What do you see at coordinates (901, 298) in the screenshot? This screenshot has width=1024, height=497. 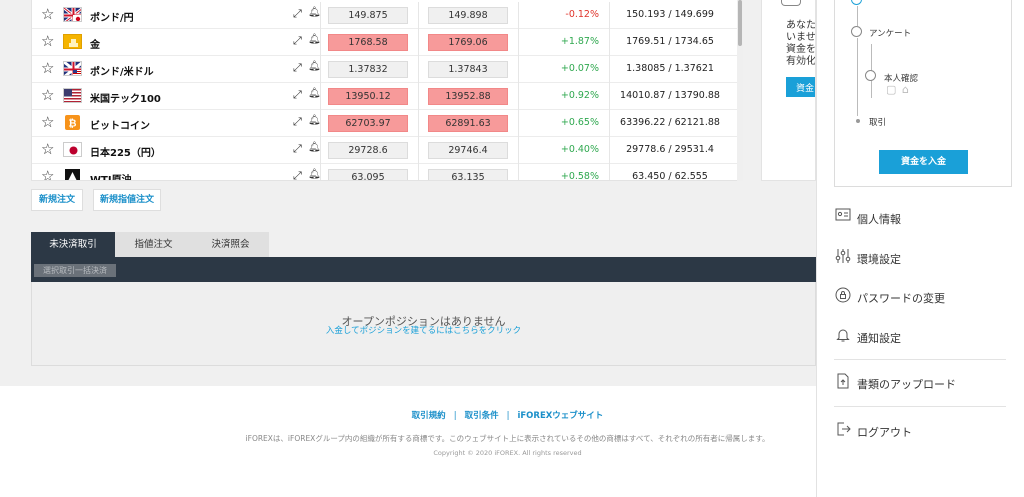 I see `menu-label: パスワードの変更` at bounding box center [901, 298].